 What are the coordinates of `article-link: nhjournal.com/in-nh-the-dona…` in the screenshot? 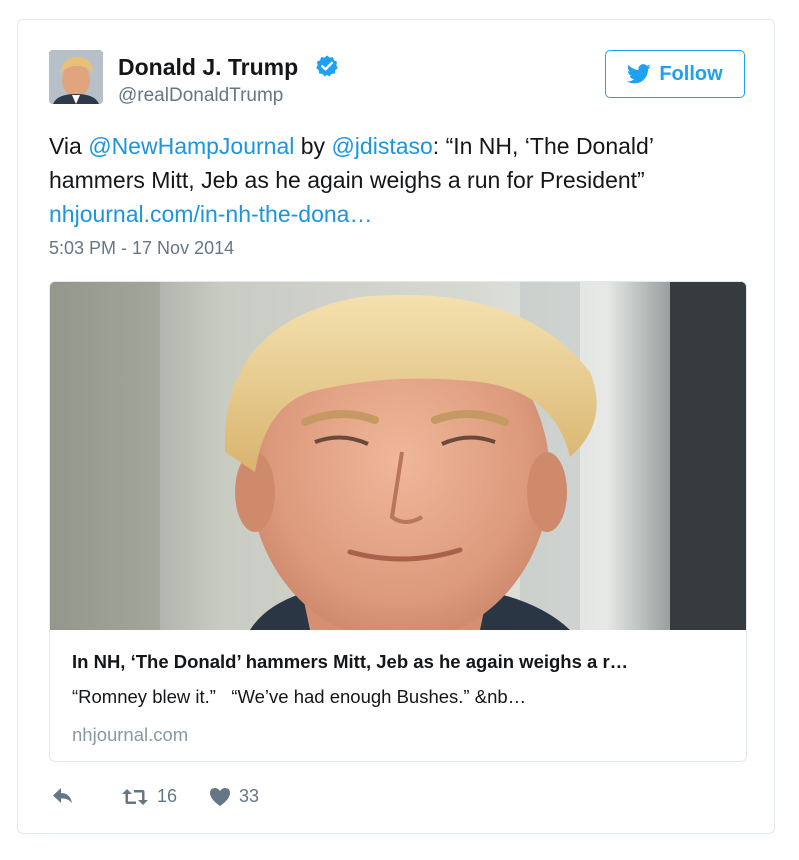 It's located at (210, 214).